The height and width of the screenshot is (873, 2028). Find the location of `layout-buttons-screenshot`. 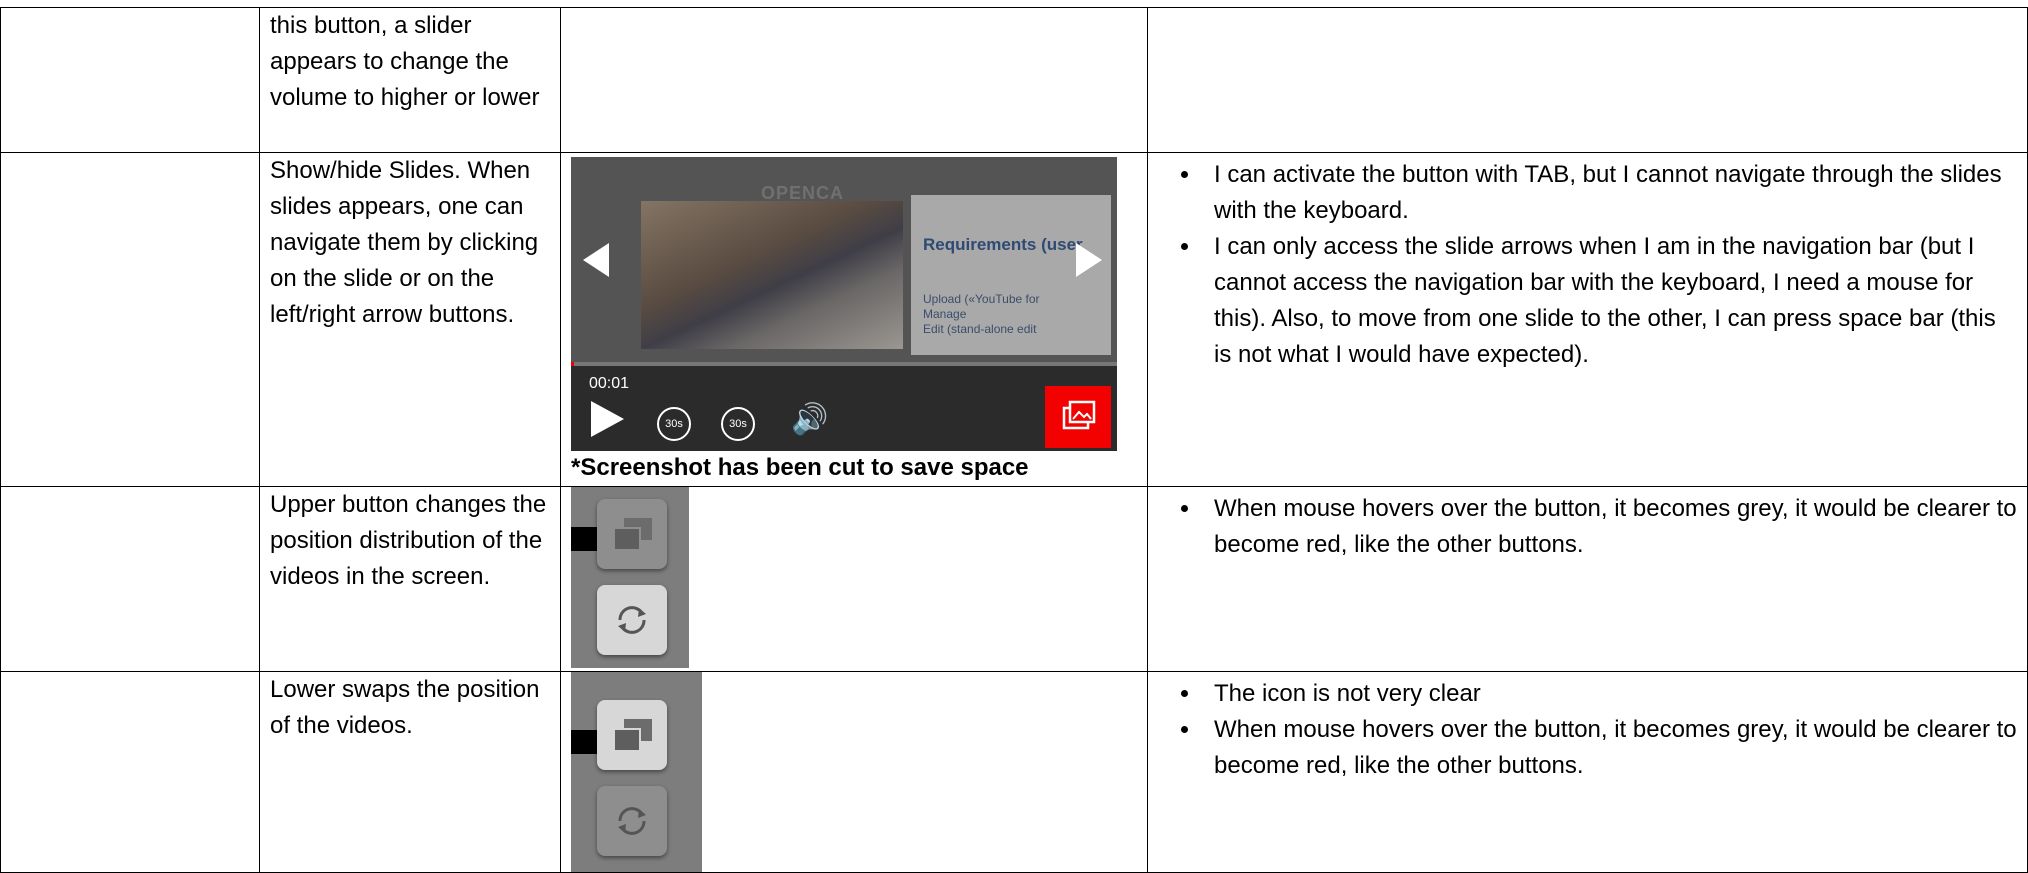

layout-buttons-screenshot is located at coordinates (630, 577).